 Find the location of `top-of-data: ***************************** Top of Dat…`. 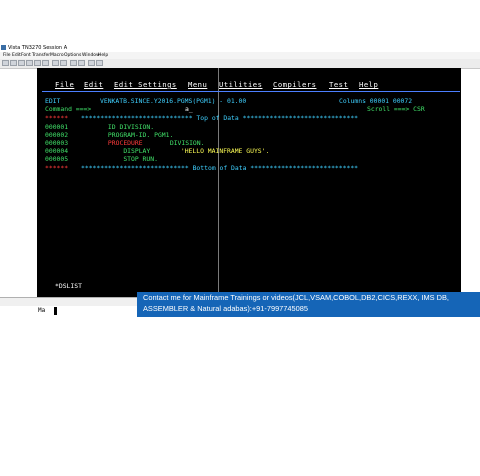

top-of-data: ***************************** Top of Dat… is located at coordinates (220, 118).